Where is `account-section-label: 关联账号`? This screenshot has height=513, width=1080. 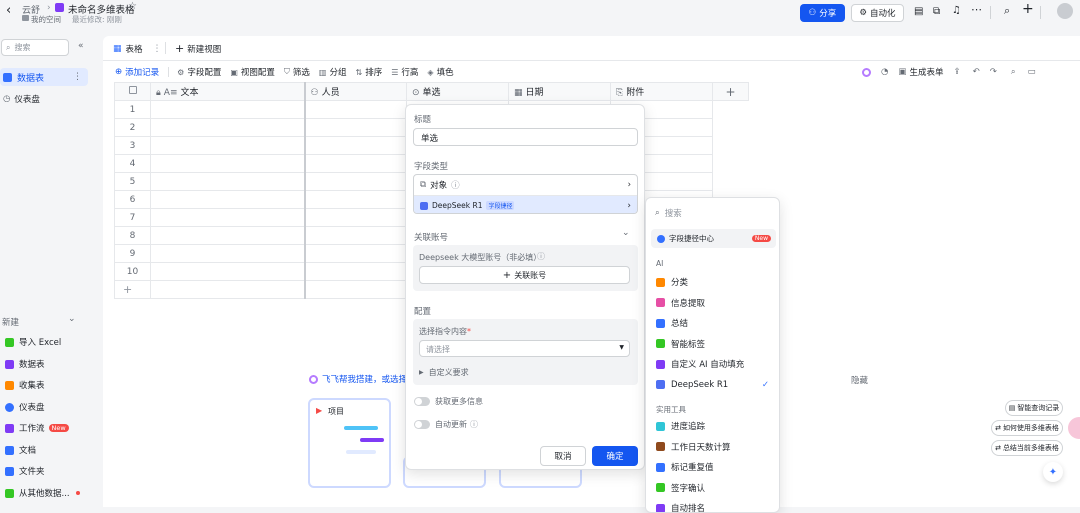 account-section-label: 关联账号 is located at coordinates (431, 238).